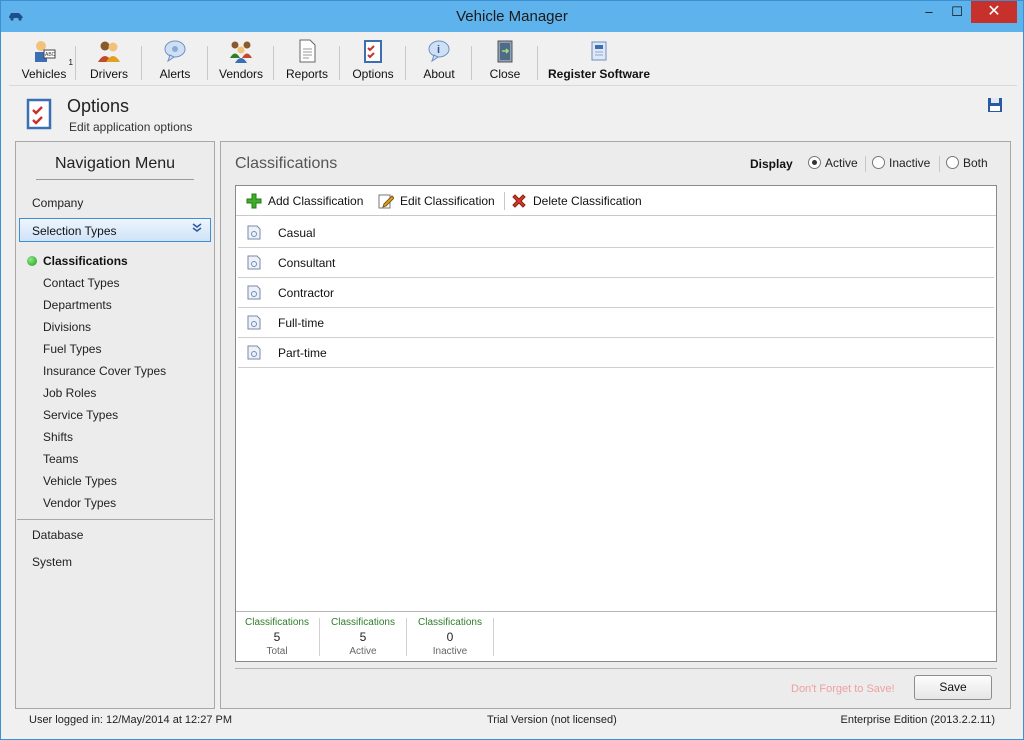 This screenshot has height=740, width=1024. I want to click on action-separator, so click(504, 201).